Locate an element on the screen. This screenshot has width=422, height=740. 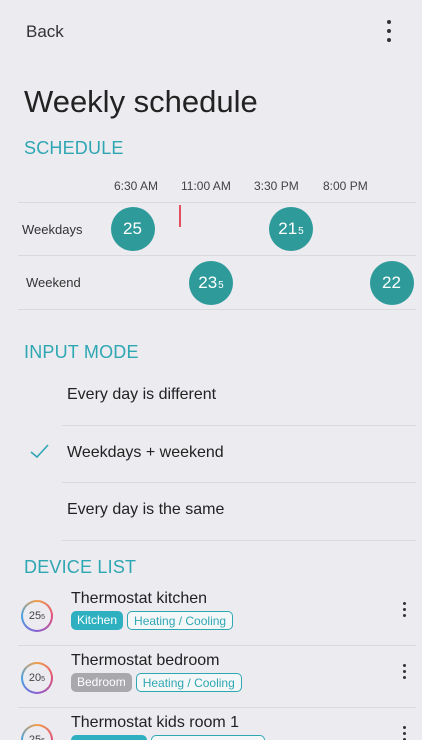
room-tag: Kitchen is located at coordinates (97, 620).